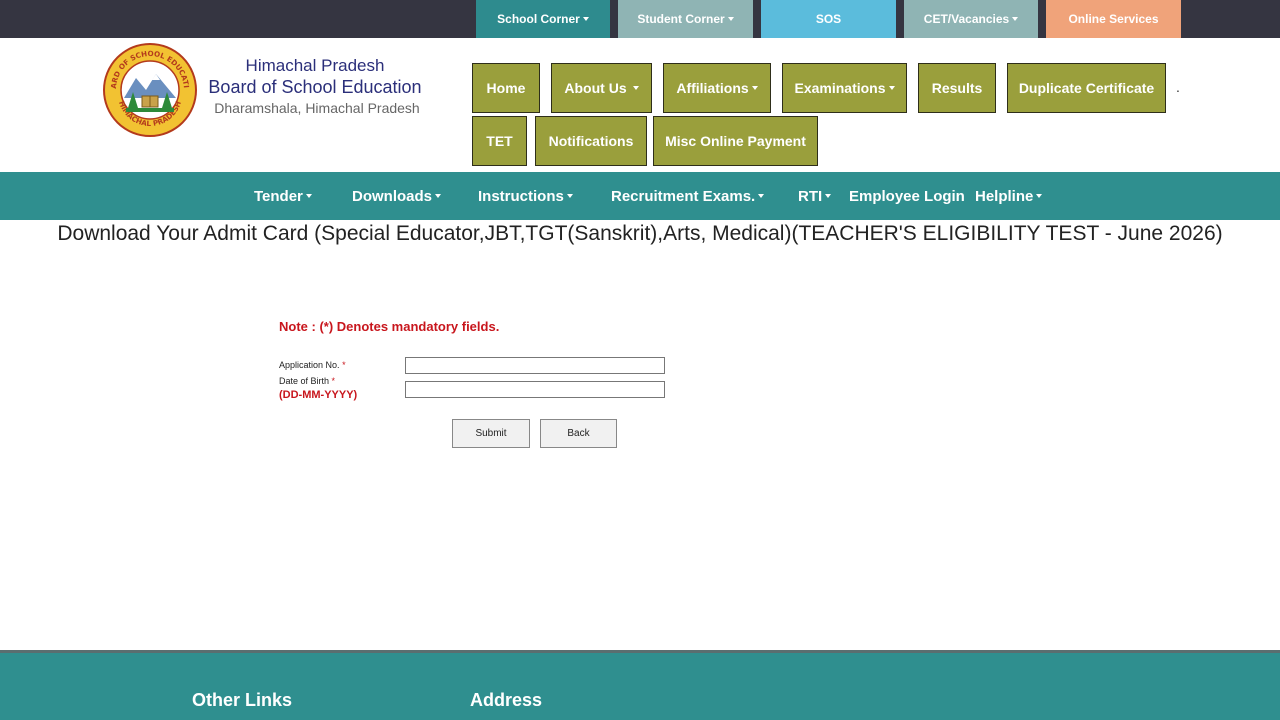 Image resolution: width=1280 pixels, height=720 pixels. I want to click on nav-results-label: Results, so click(957, 88).